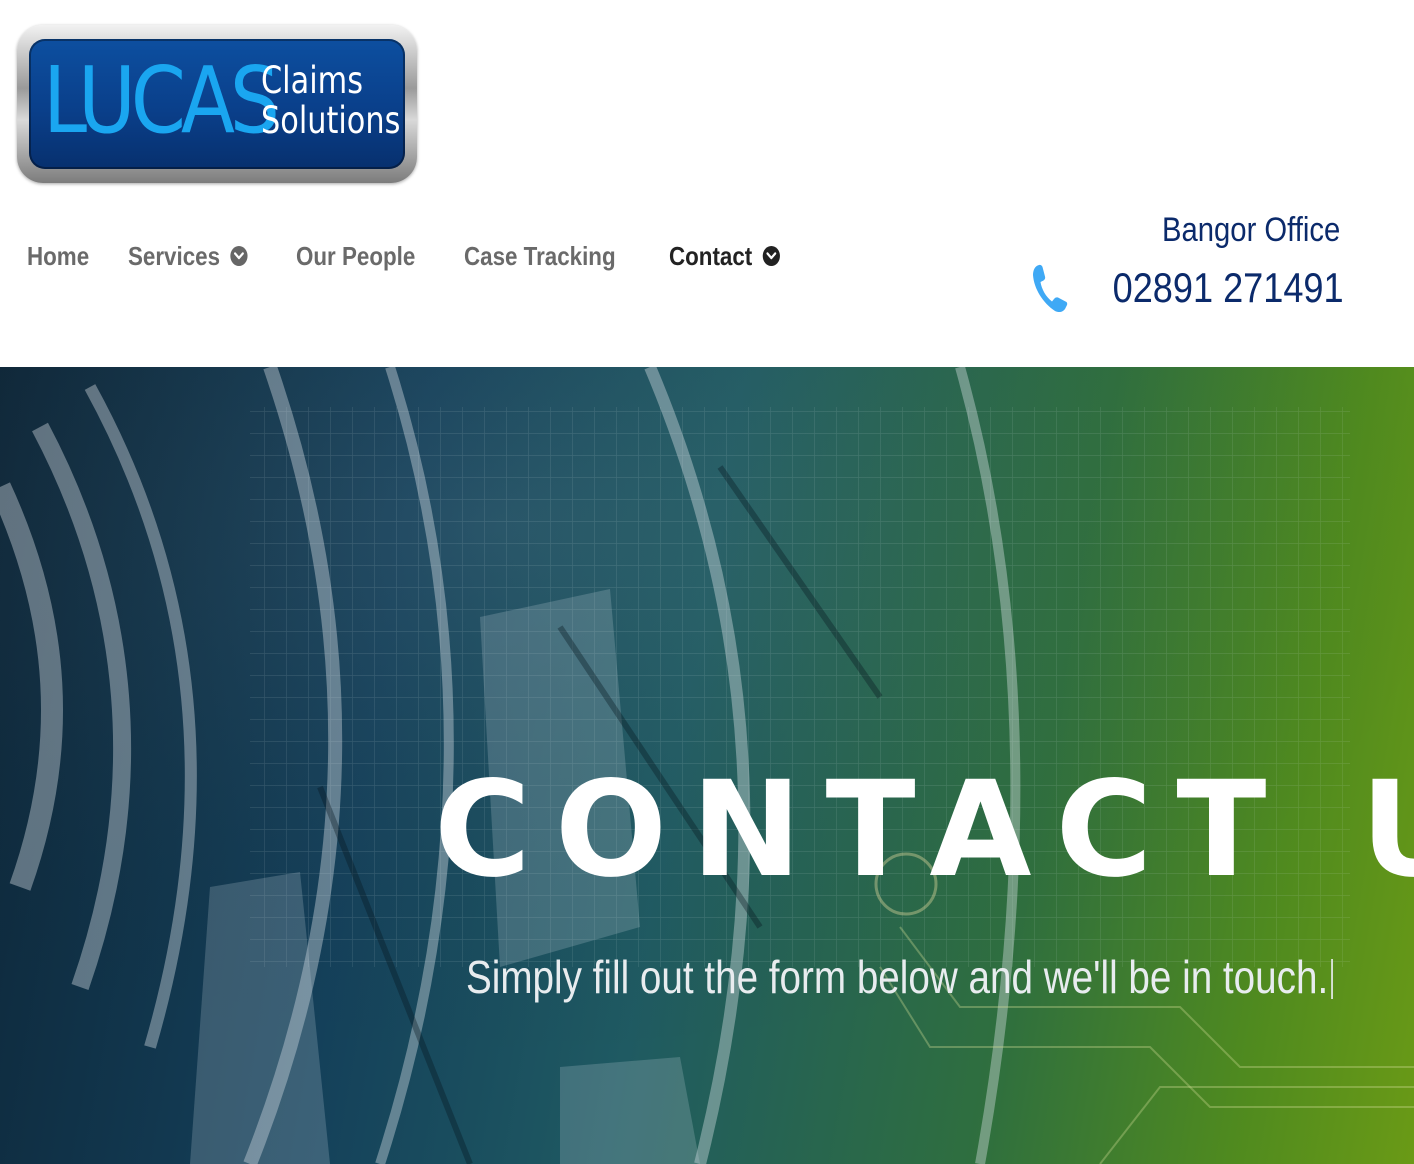 This screenshot has width=1414, height=1164. I want to click on company-logo: LUCAS Claims Solutions, so click(217, 104).